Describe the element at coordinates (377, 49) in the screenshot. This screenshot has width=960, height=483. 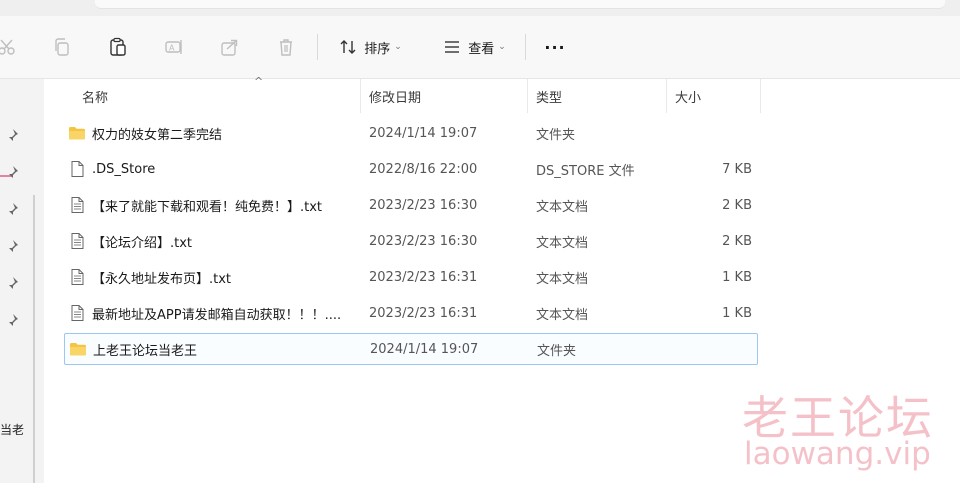
I see `sort-label: 排序` at that location.